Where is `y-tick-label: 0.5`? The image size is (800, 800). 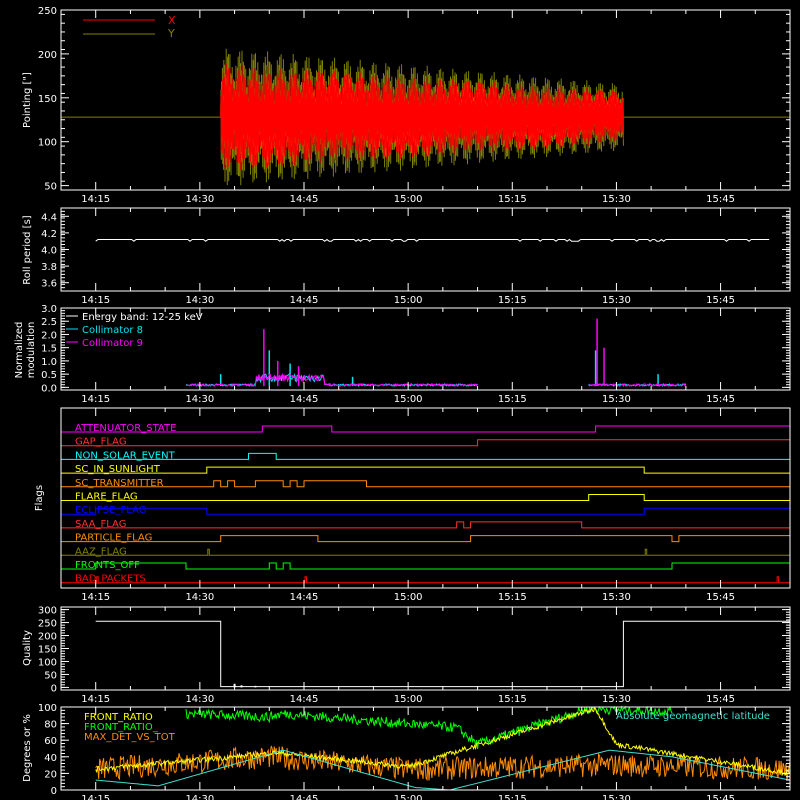 y-tick-label: 0.5 is located at coordinates (49, 375).